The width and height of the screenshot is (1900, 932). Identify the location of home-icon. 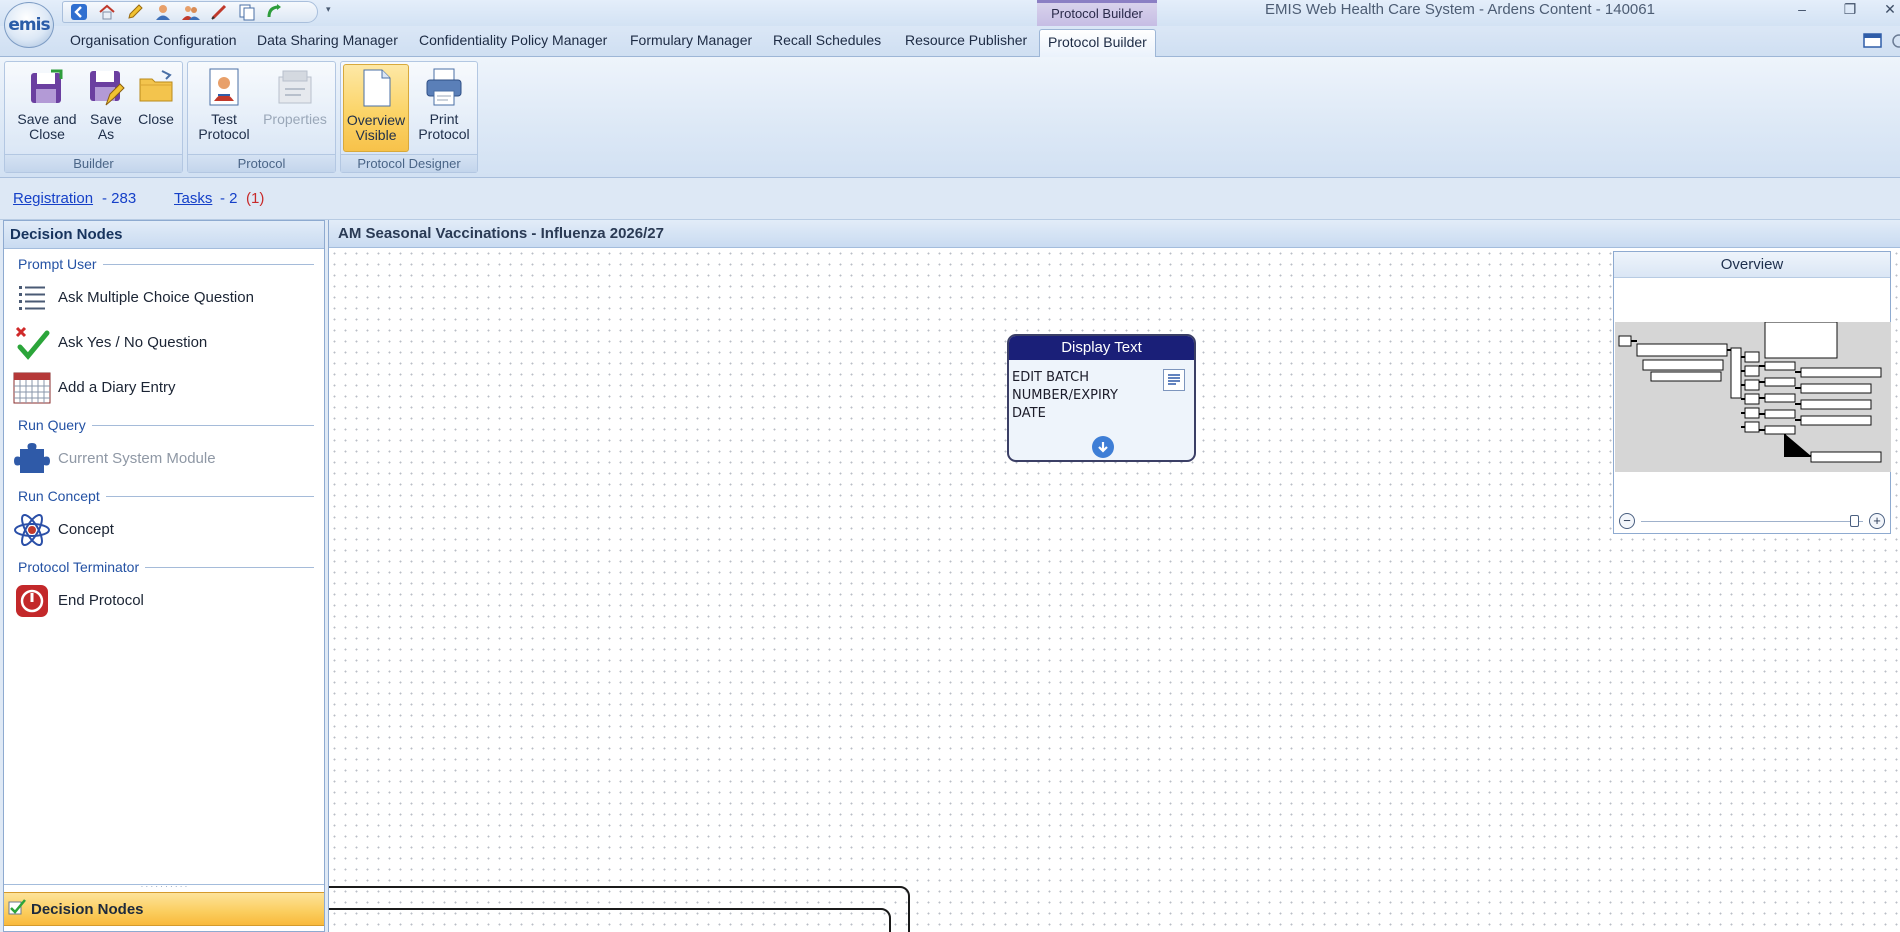
(107, 12).